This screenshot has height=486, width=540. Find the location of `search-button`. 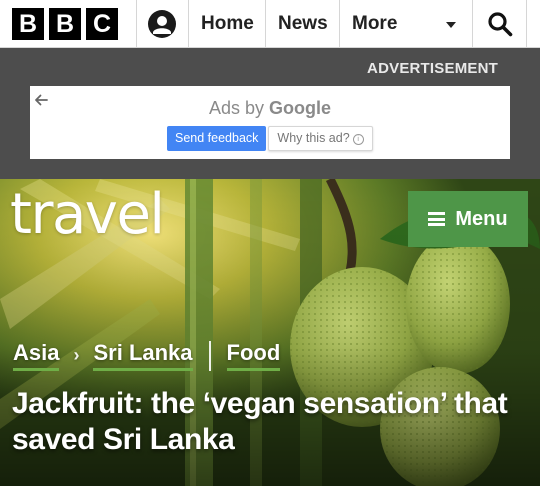

search-button is located at coordinates (499, 23).